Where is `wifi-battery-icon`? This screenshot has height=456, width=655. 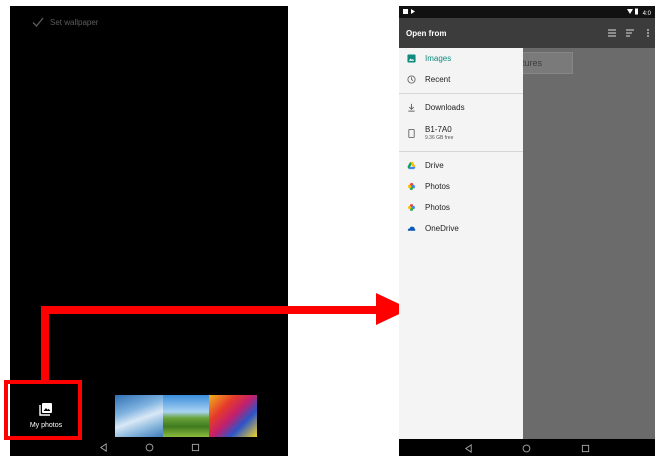
wifi-battery-icon is located at coordinates (632, 11).